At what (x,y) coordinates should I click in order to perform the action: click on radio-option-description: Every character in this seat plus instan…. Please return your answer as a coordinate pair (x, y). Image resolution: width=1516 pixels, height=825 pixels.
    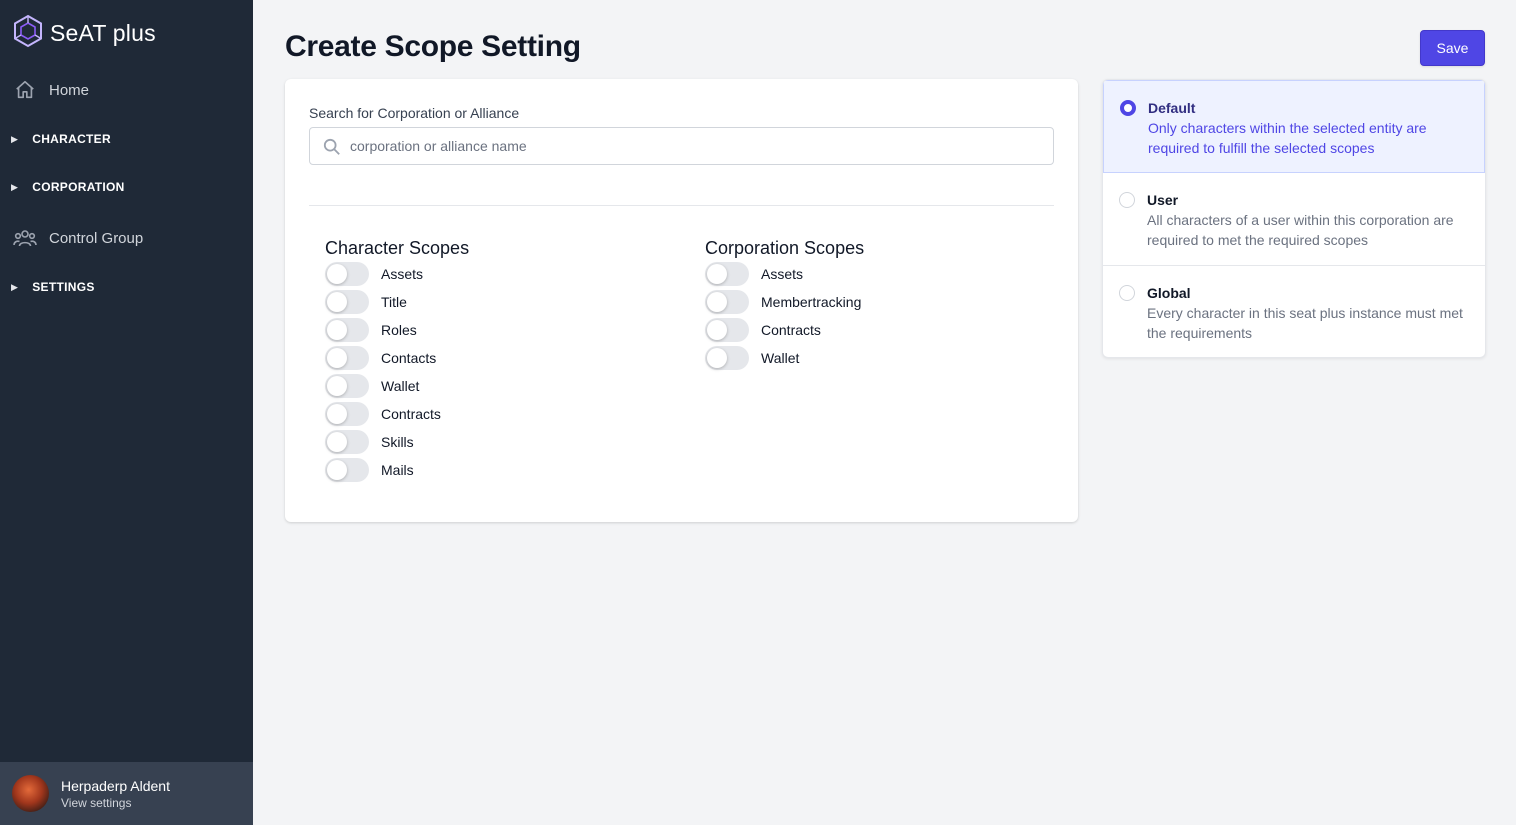
    Looking at the image, I should click on (1305, 323).